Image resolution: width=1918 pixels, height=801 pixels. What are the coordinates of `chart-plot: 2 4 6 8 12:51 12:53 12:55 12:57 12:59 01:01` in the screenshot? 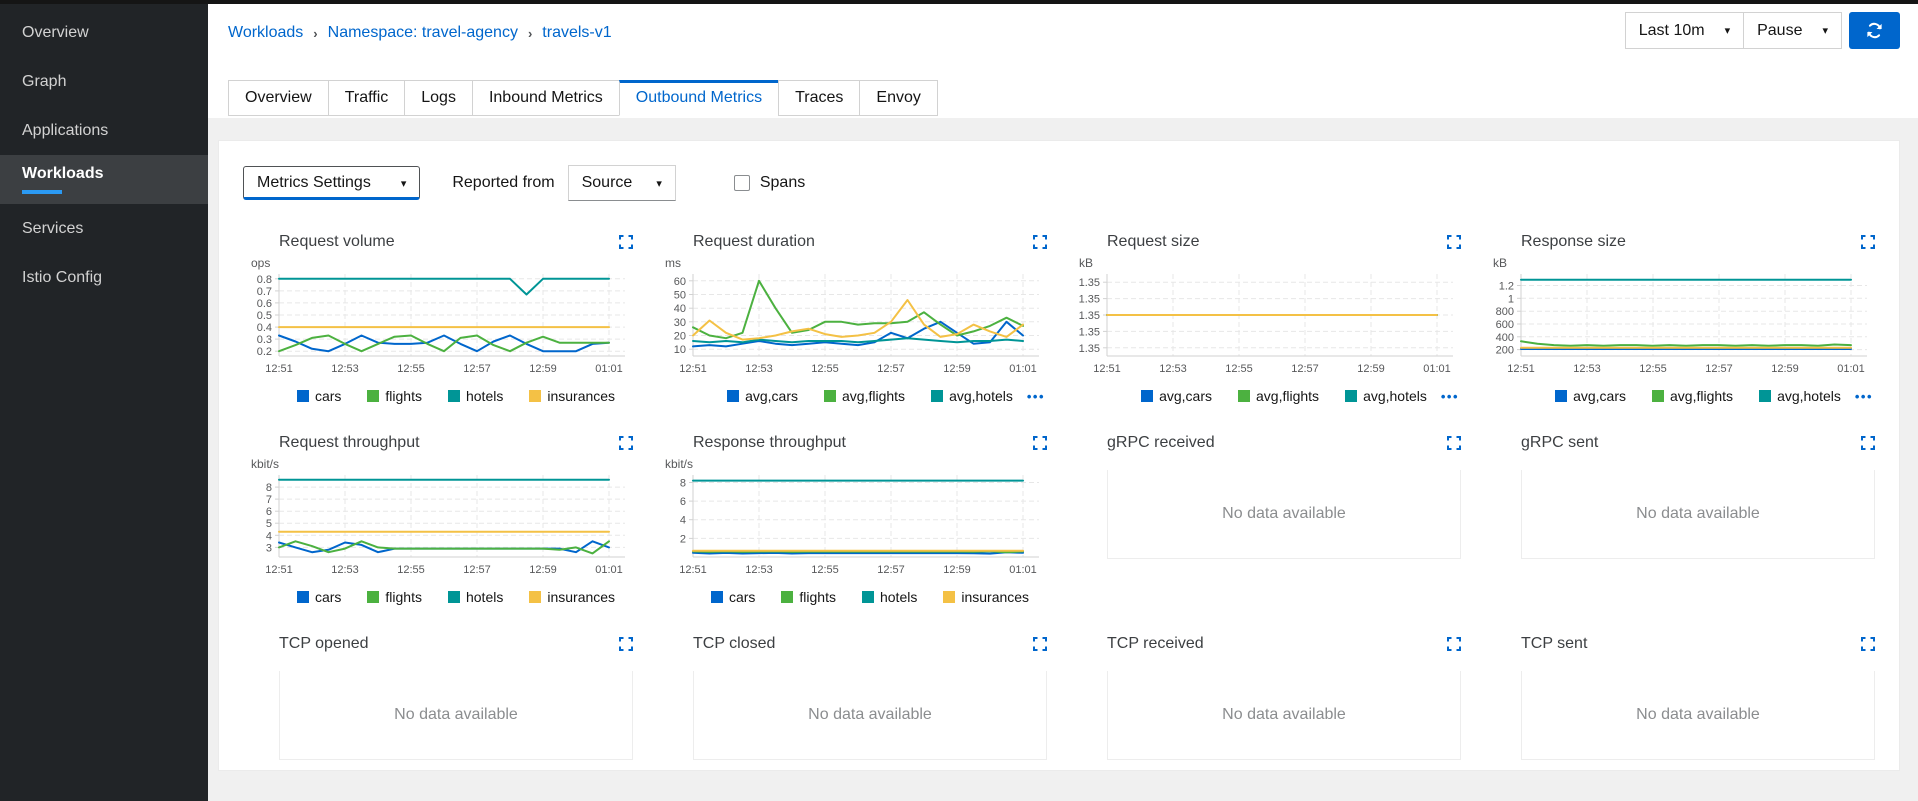 It's located at (859, 525).